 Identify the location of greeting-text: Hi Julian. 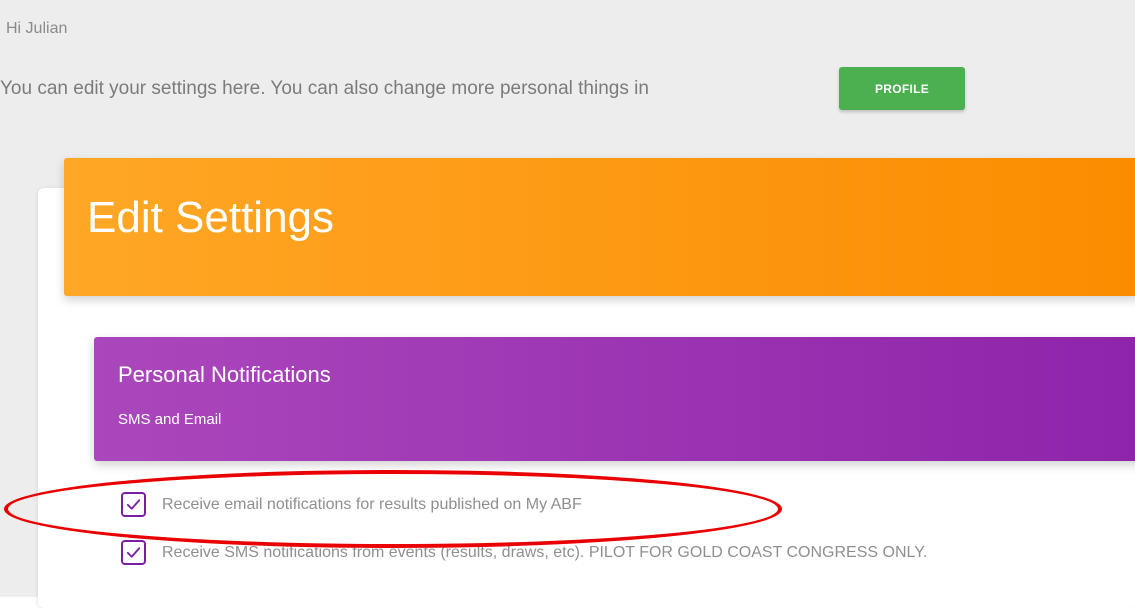
(37, 28).